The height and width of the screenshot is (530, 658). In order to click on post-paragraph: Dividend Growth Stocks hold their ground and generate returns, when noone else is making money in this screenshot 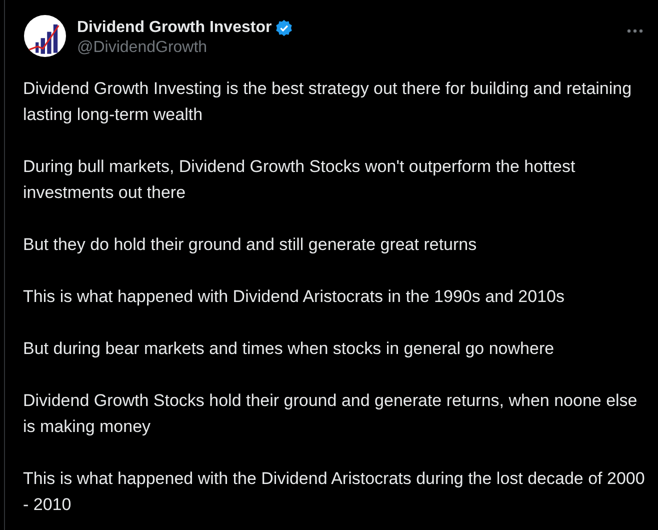, I will do `click(330, 414)`.